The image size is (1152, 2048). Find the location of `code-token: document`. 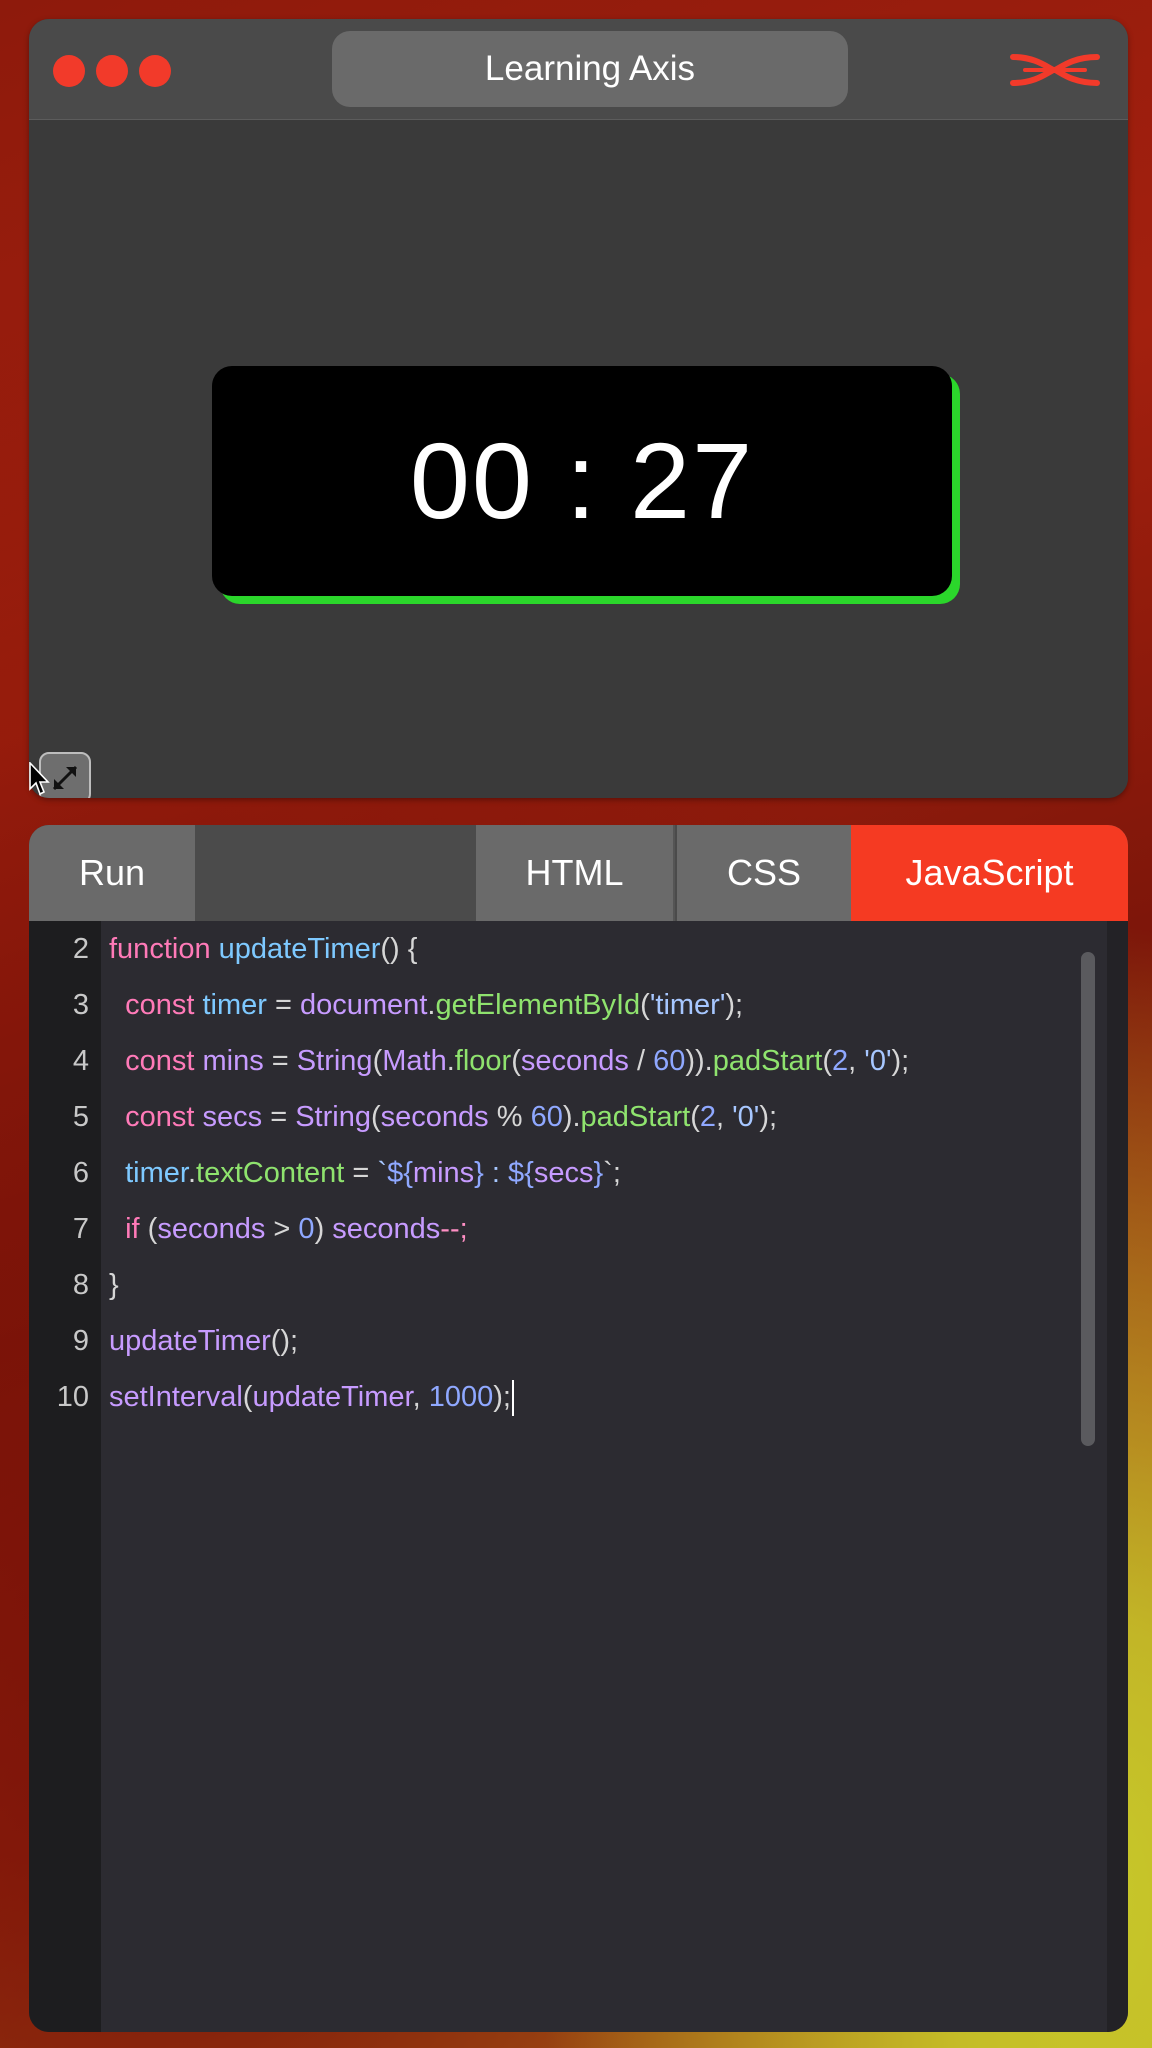

code-token: document is located at coordinates (364, 1005).